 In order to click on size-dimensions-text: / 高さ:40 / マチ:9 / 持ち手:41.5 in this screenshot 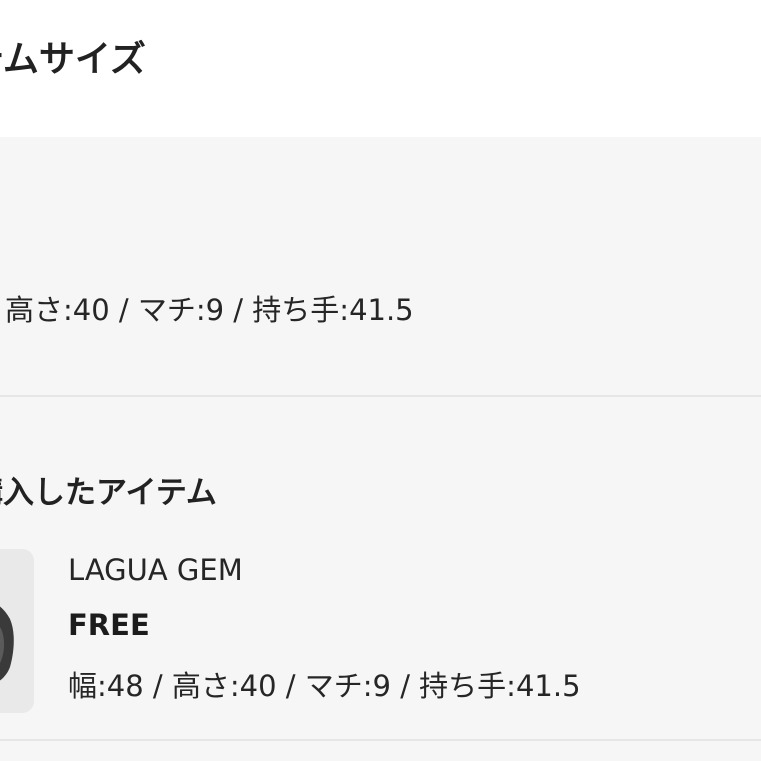, I will do `click(207, 310)`.